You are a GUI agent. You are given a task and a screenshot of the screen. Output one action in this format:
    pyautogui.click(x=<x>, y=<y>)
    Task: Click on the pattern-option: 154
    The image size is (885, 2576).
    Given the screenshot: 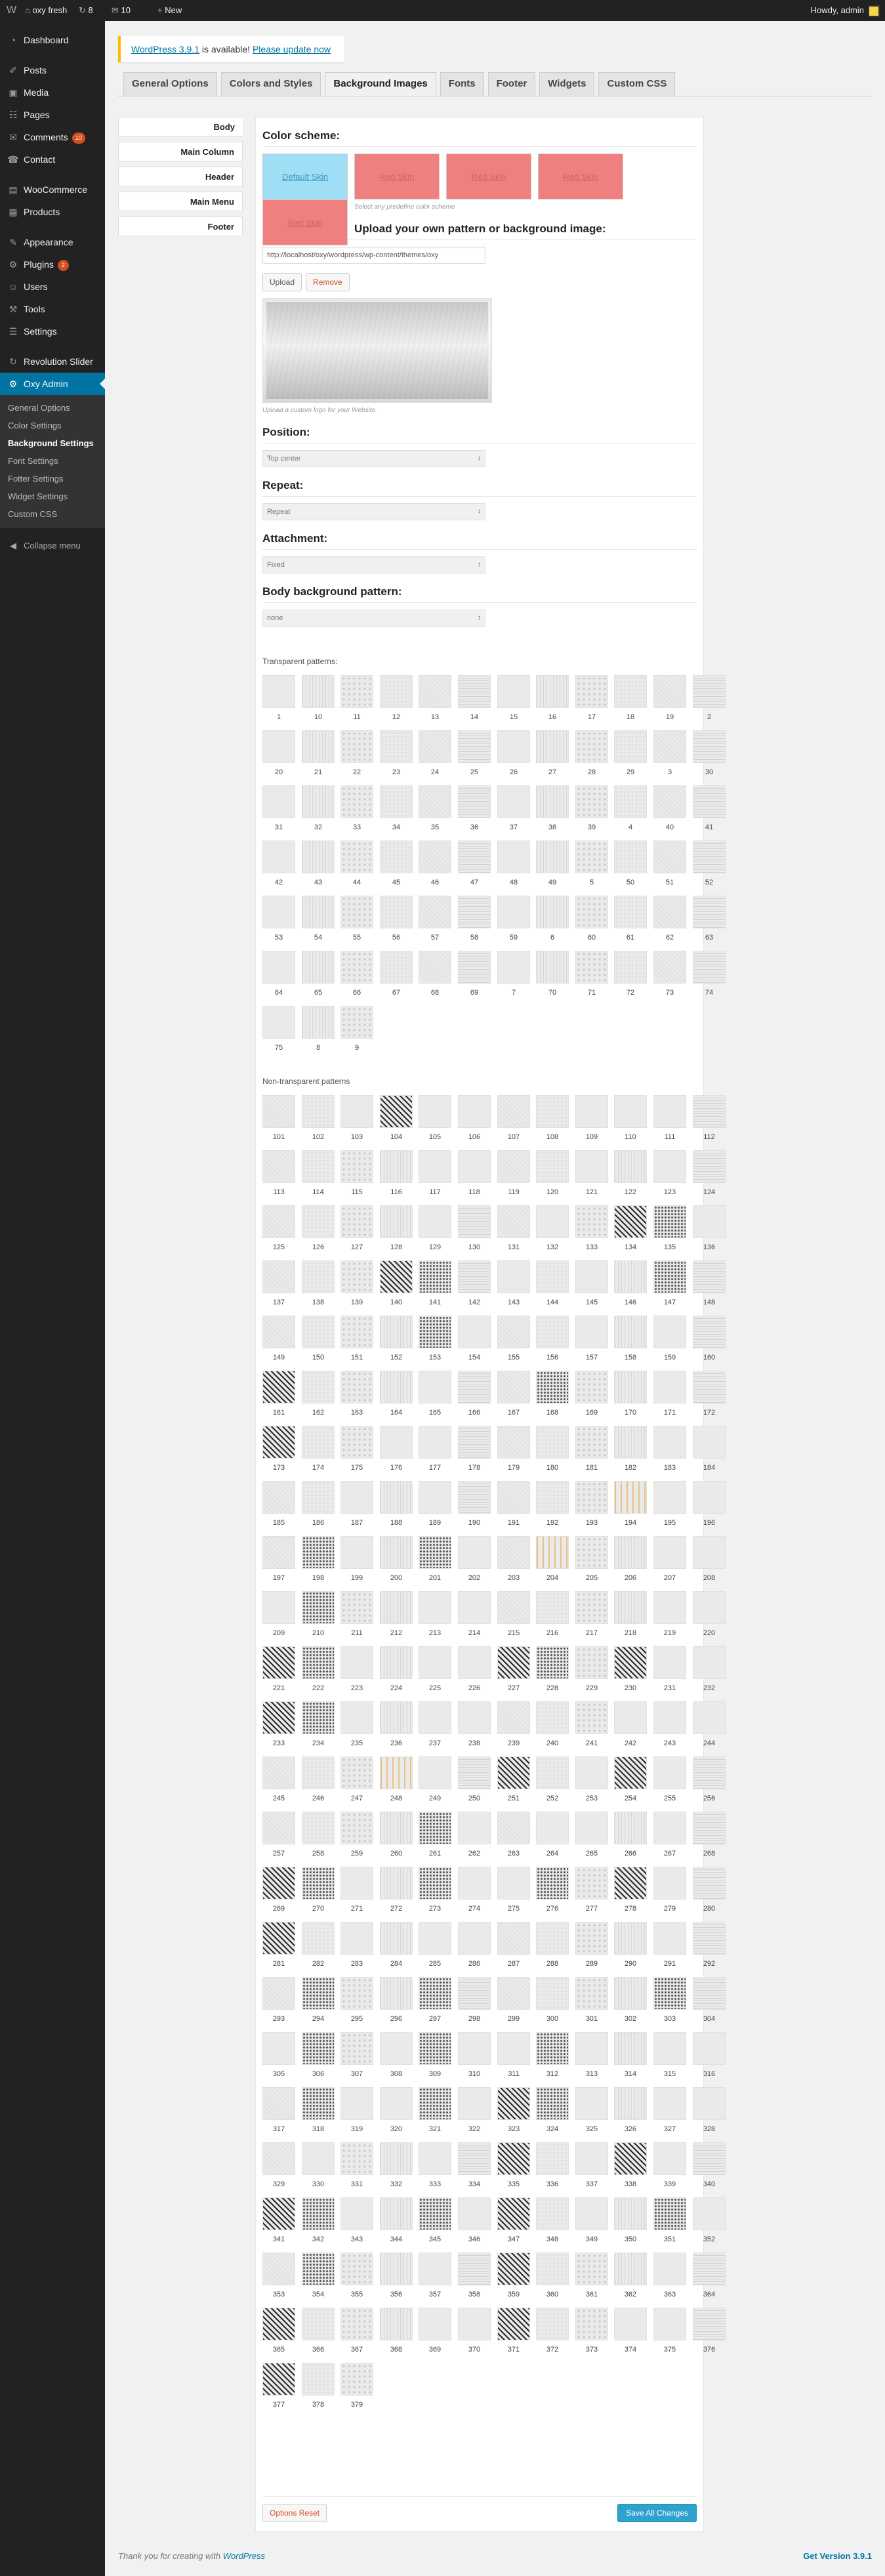 What is the action you would take?
    pyautogui.click(x=475, y=1340)
    